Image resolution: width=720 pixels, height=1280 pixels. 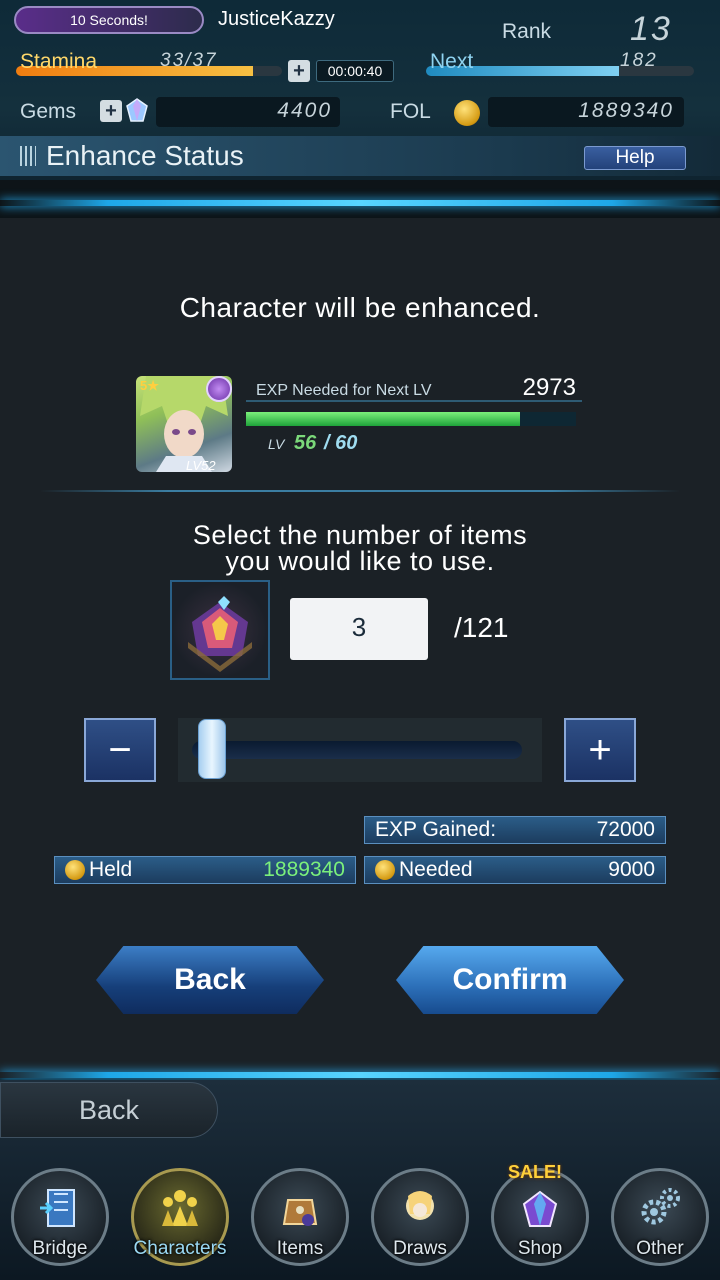 I want to click on exp-needed-value: 2973, so click(x=549, y=387).